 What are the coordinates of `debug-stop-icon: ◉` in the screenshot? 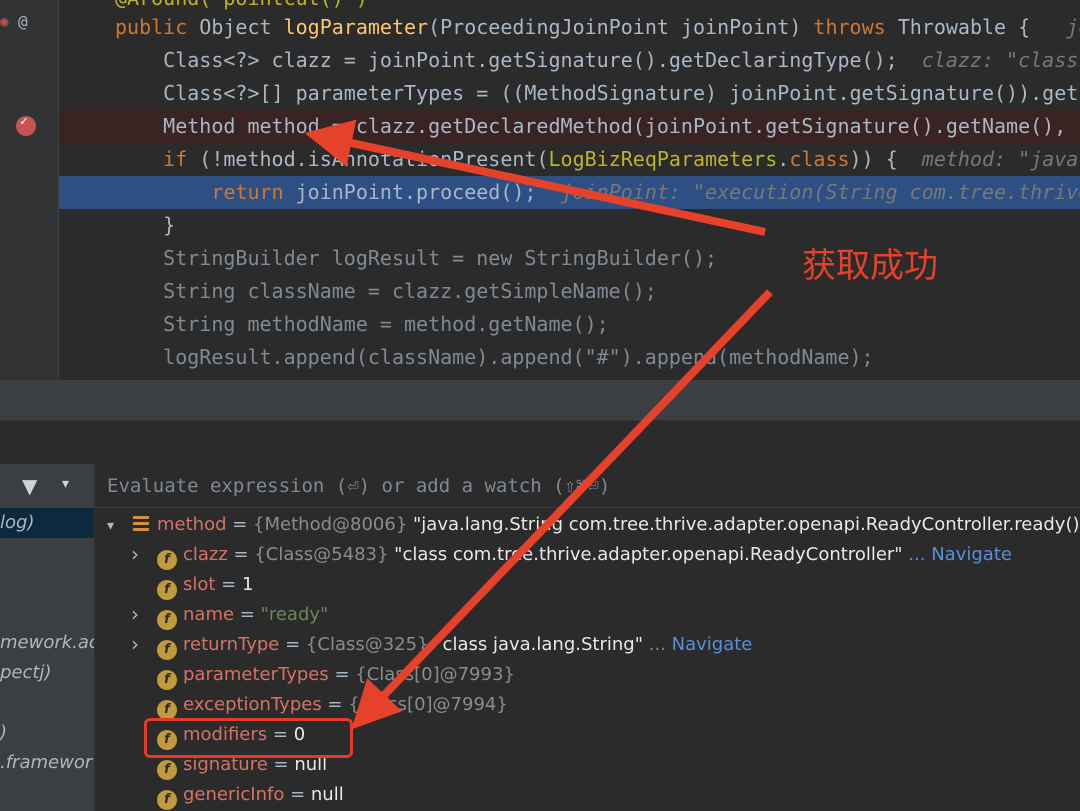 It's located at (4, 22).